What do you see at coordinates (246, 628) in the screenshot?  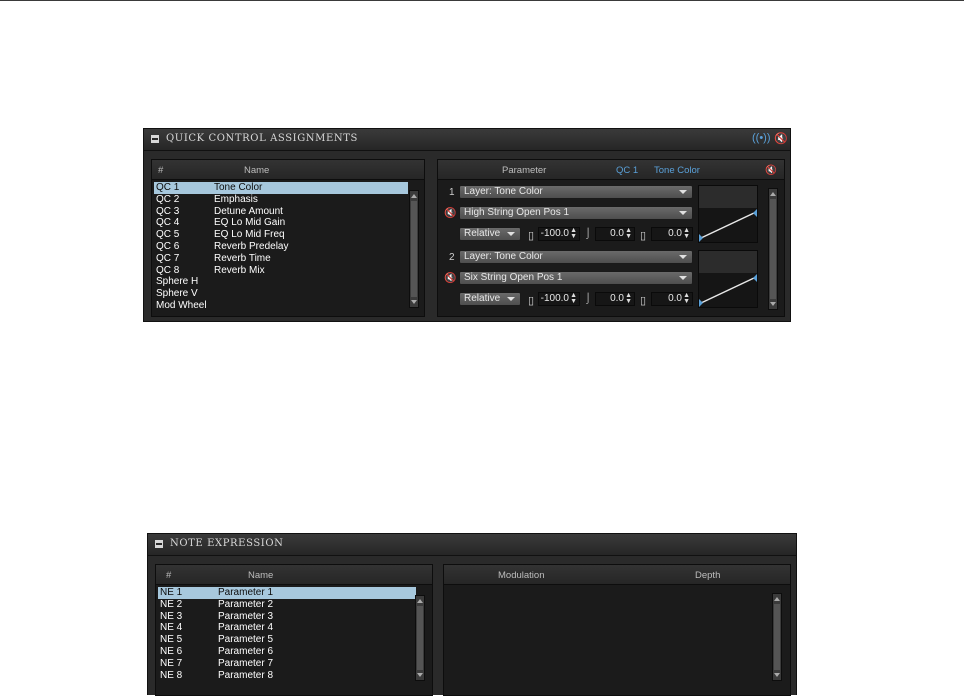 I see `list-item-name: Parameter 4` at bounding box center [246, 628].